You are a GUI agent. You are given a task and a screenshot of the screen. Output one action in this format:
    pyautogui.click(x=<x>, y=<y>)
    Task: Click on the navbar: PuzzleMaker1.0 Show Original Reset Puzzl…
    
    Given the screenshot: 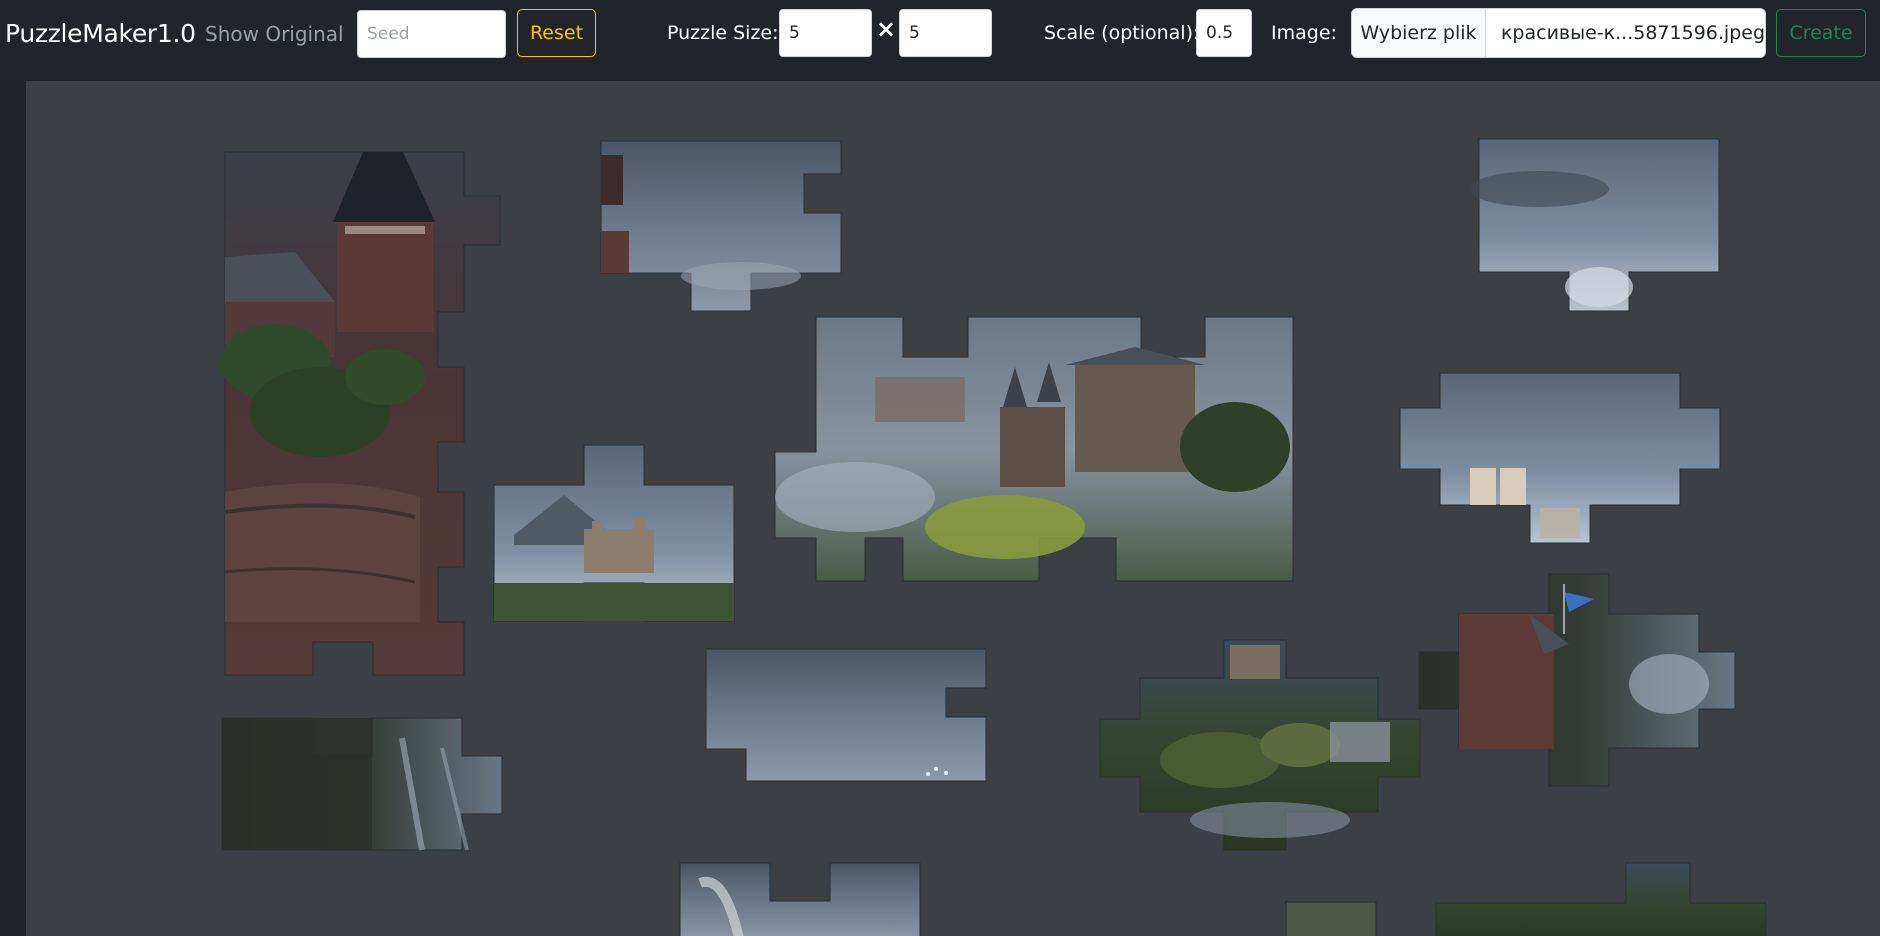 What is the action you would take?
    pyautogui.click(x=940, y=40)
    